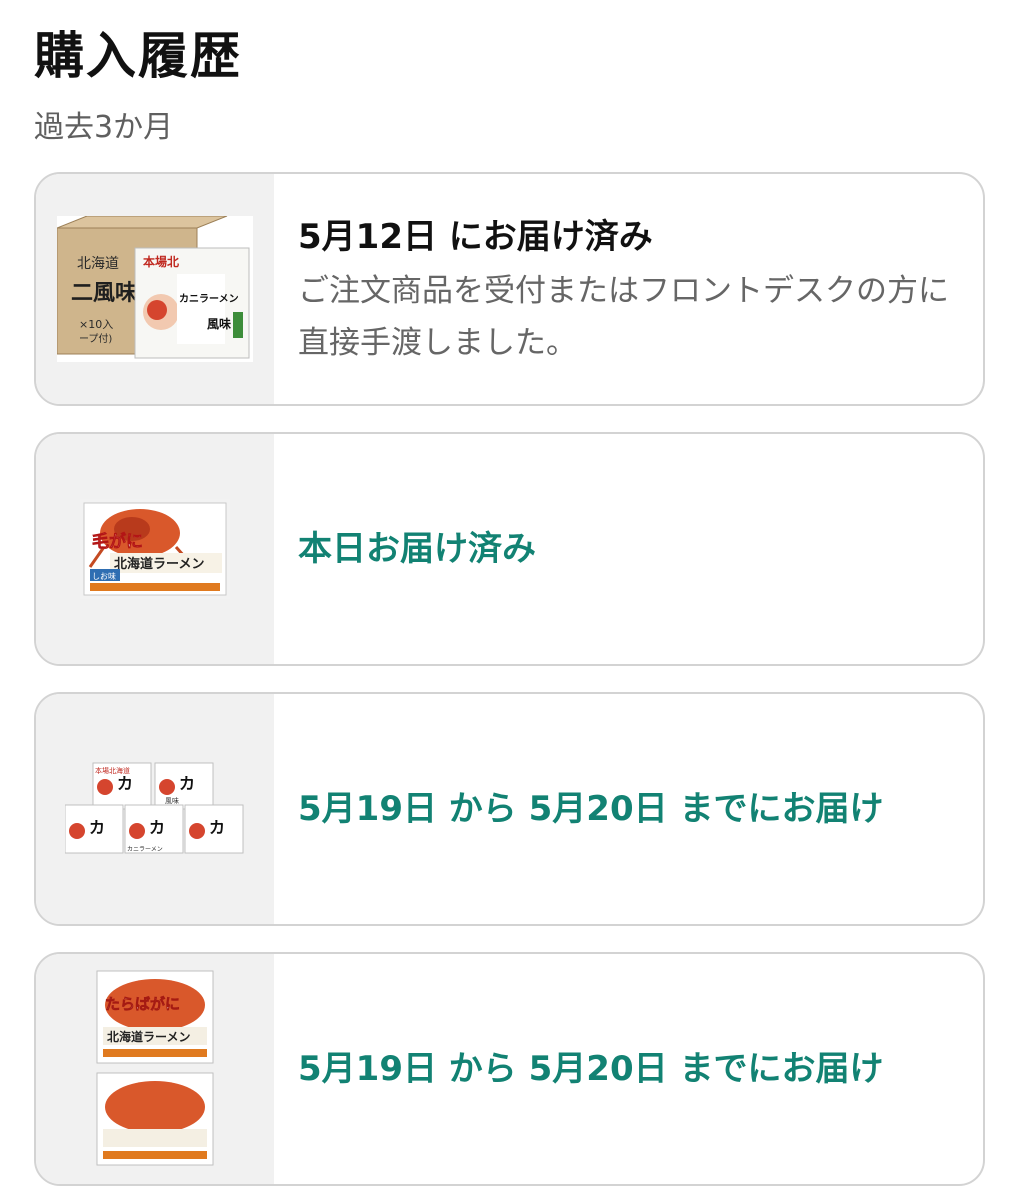 The image size is (1021, 1200). I want to click on product-image-crab-ramen-multipack: カ カ カ カ カ 本場北海道 カニラーメン 風味, so click(155, 809).